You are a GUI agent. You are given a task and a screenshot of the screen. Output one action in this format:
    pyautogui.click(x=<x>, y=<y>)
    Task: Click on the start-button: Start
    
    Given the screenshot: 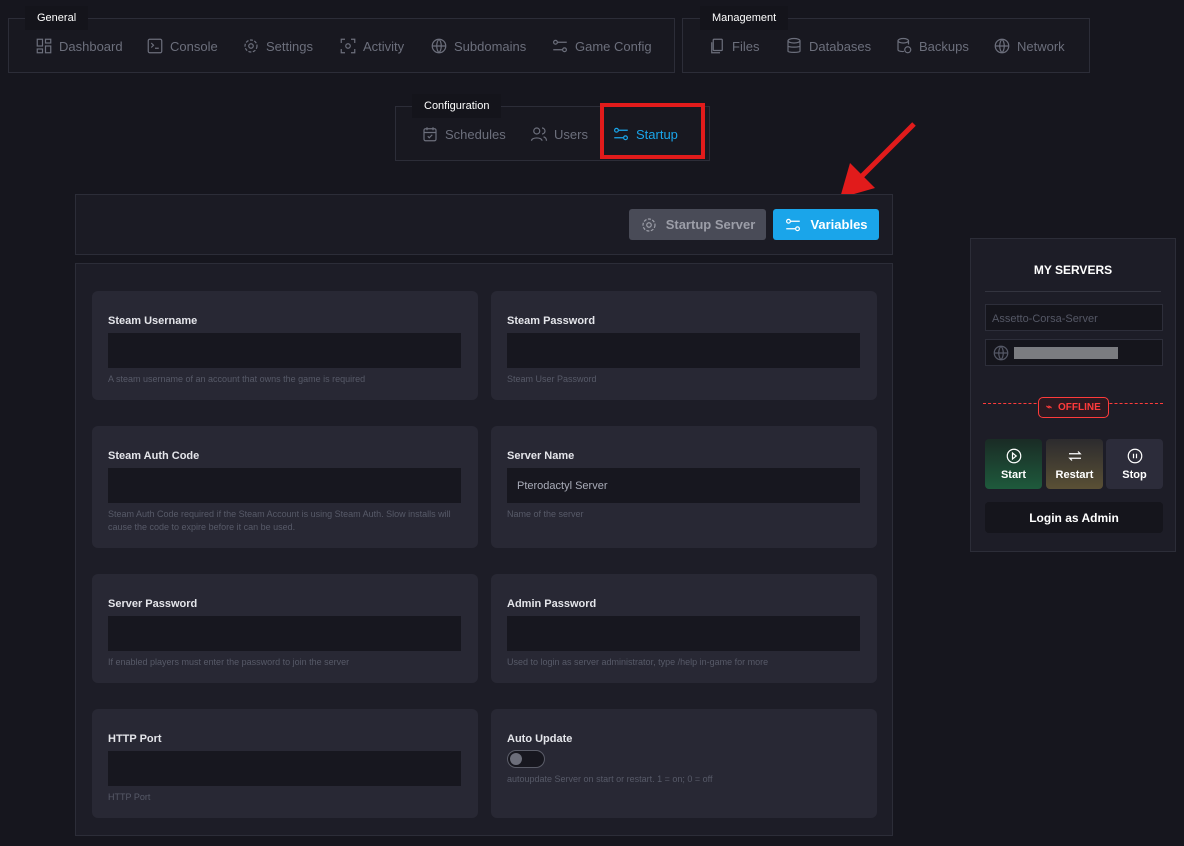 What is the action you would take?
    pyautogui.click(x=1013, y=464)
    